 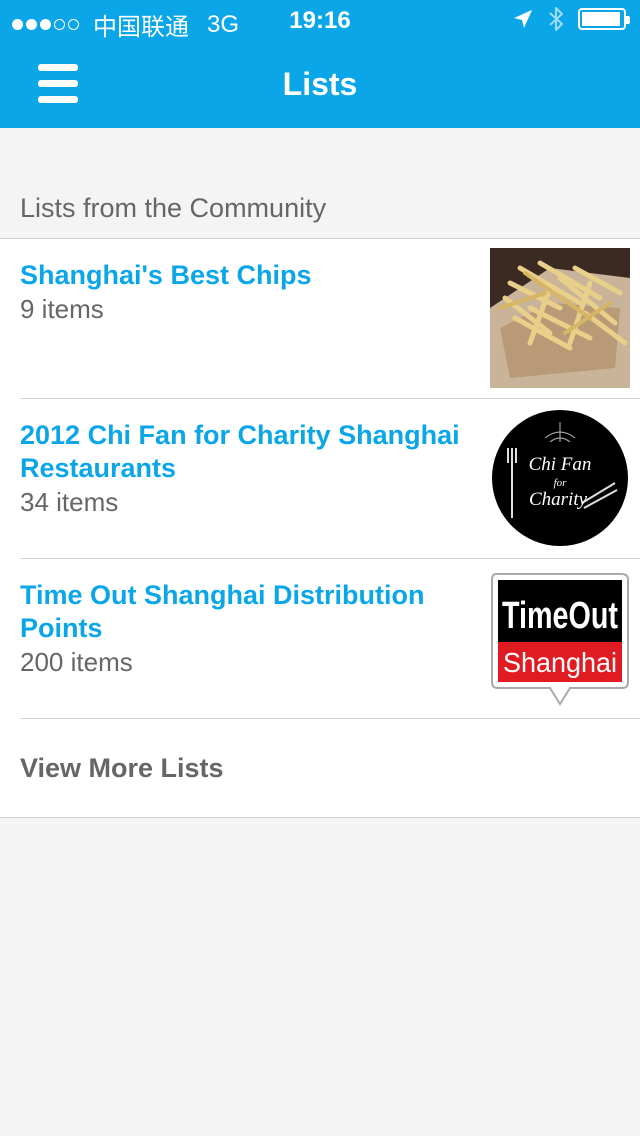 What do you see at coordinates (601, 19) in the screenshot?
I see `battery-level` at bounding box center [601, 19].